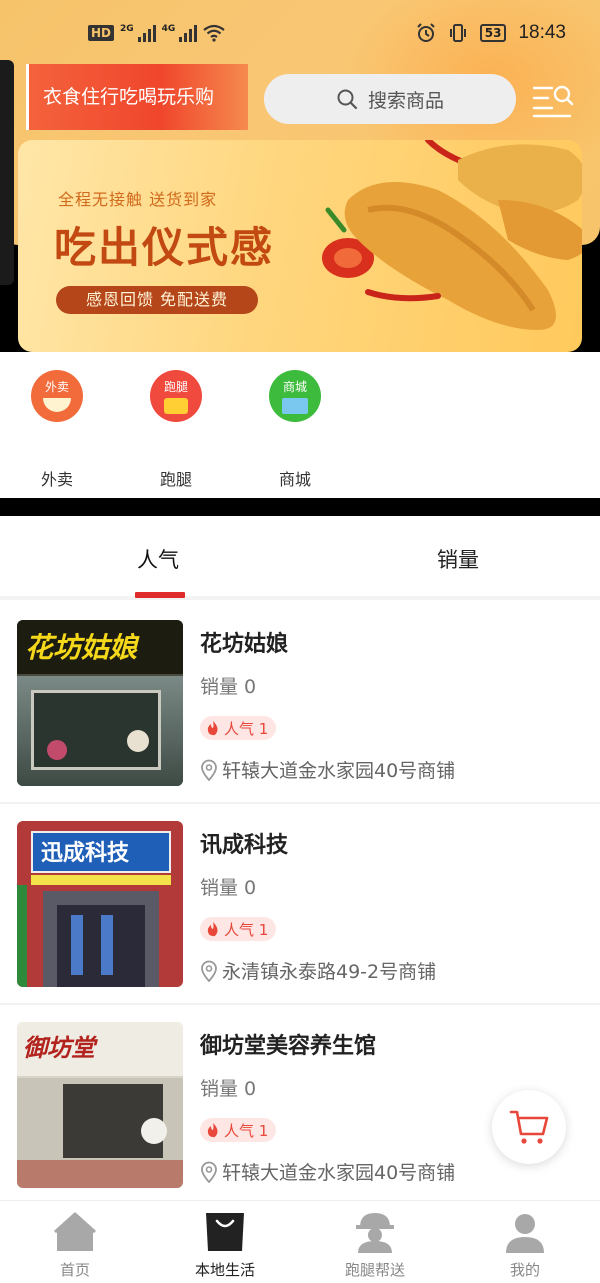  Describe the element at coordinates (244, 644) in the screenshot. I see `store-name: 花坊姑娘` at that location.